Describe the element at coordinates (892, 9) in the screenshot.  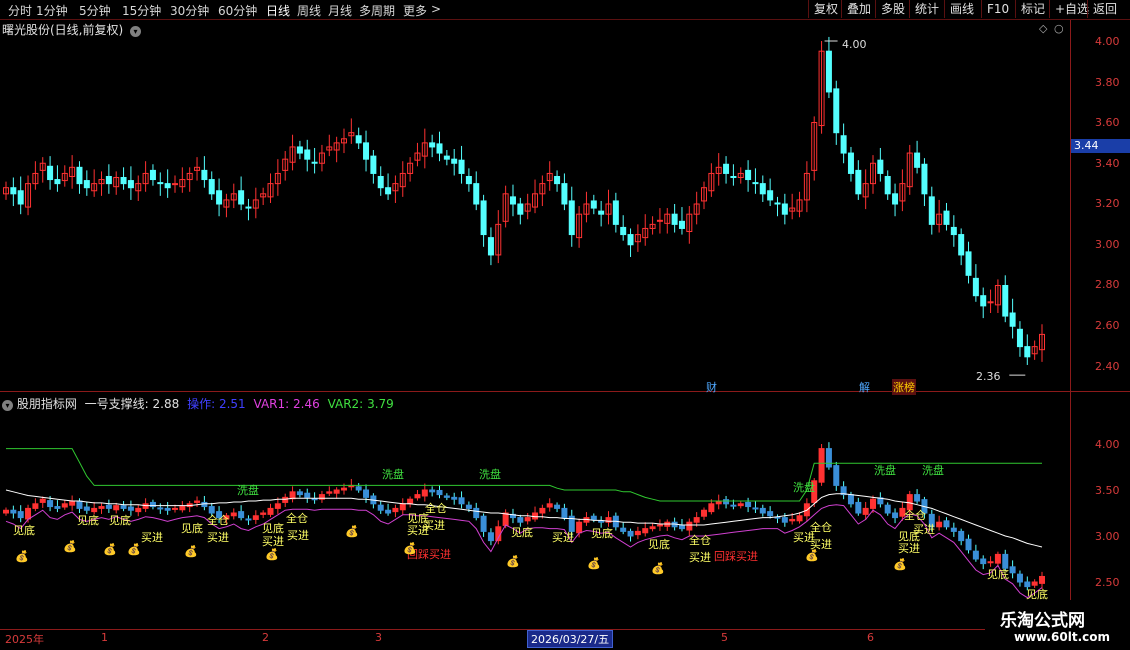
I see `multi-stock-button: 多股` at that location.